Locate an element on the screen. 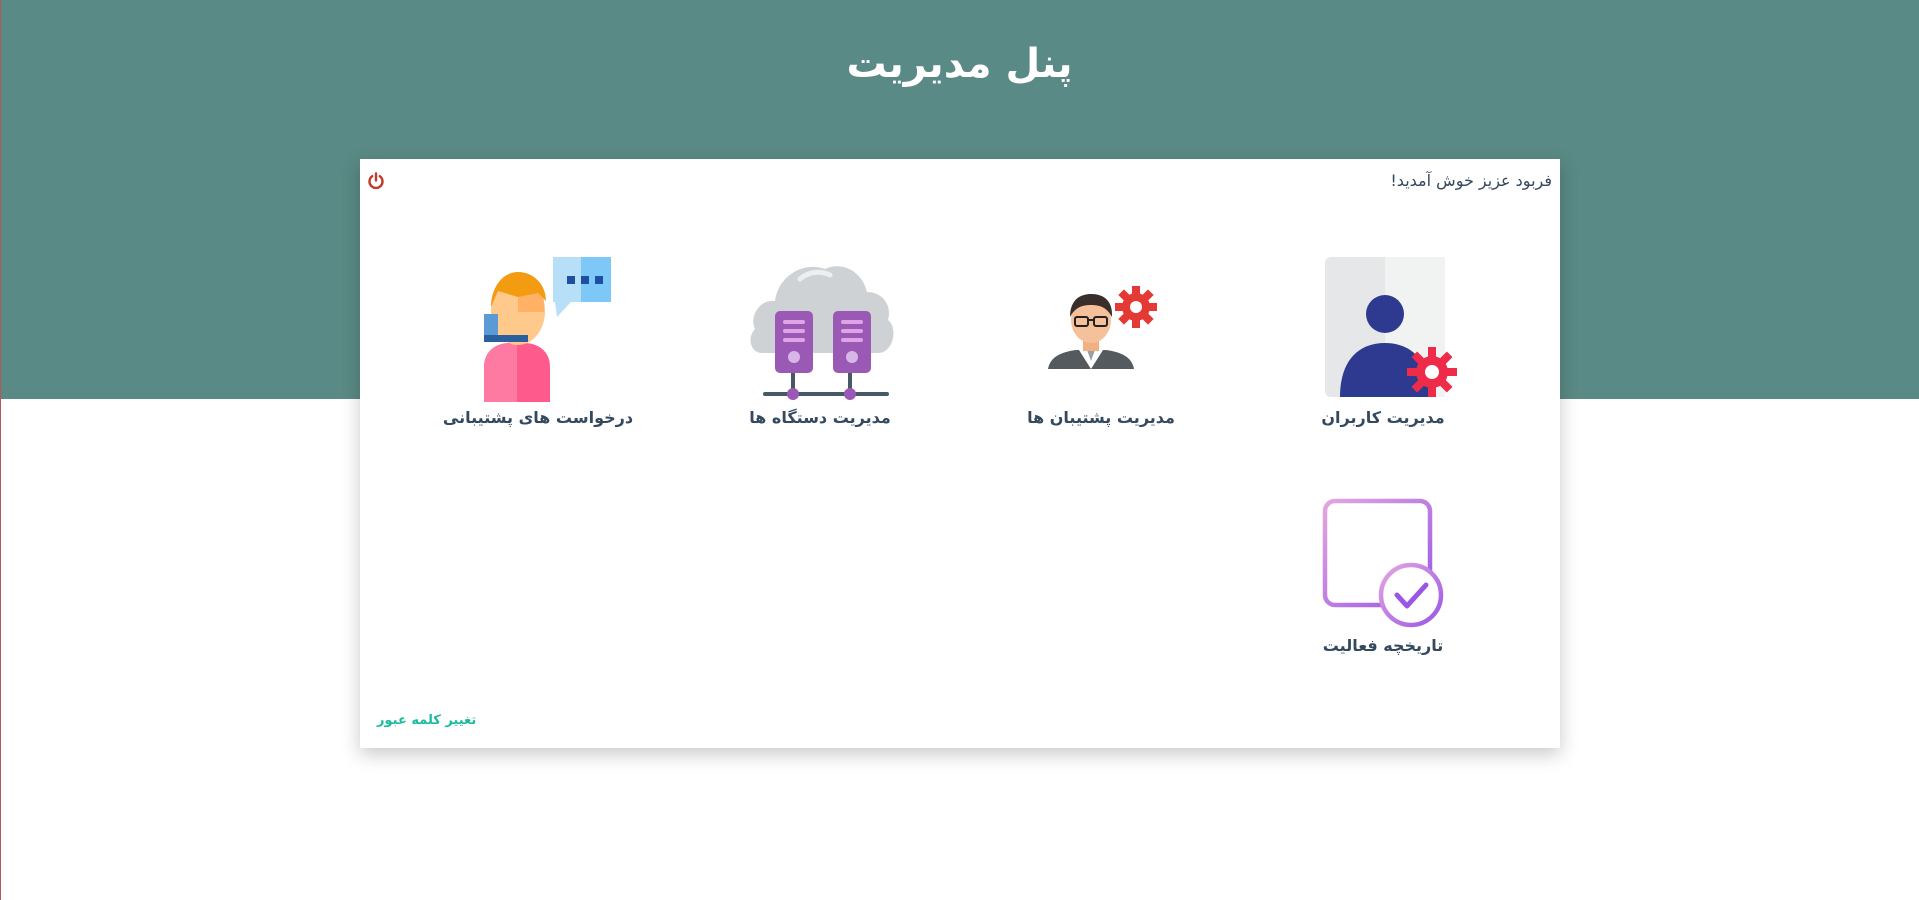 This screenshot has height=900, width=1919. tile-label: تاریخچه فعالیت is located at coordinates (1383, 645).